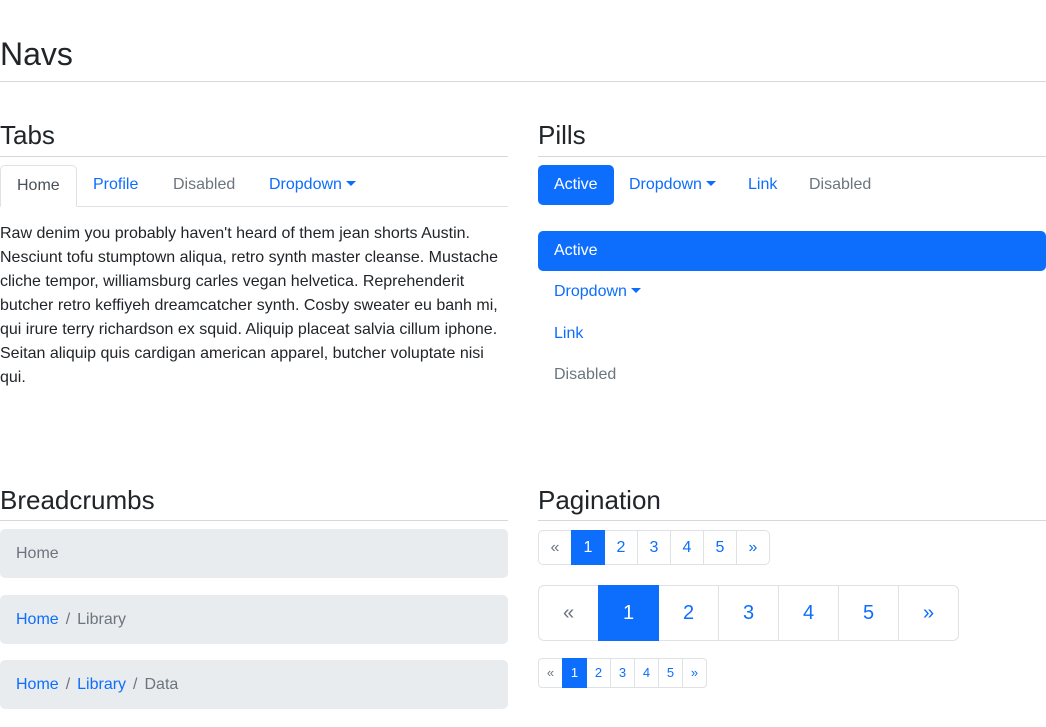  Describe the element at coordinates (792, 520) in the screenshot. I see `pagination-heading-divider` at that location.